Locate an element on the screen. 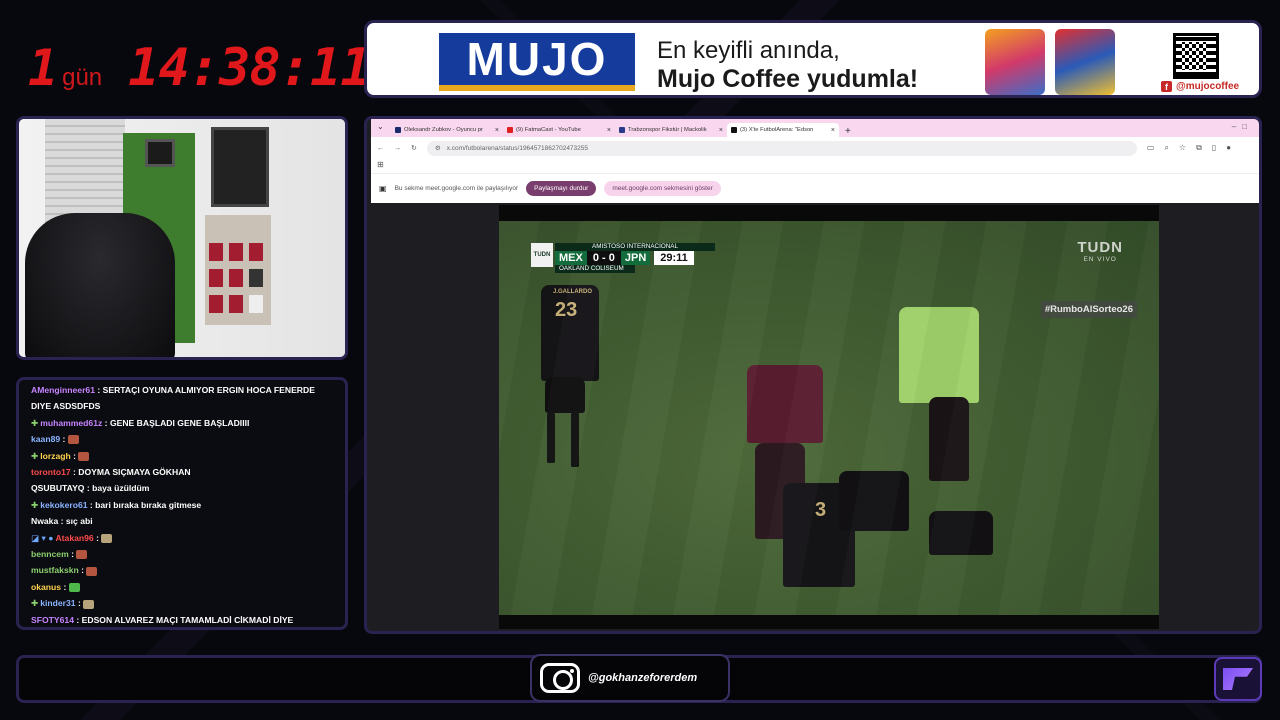 The width and height of the screenshot is (1280, 720). chat-text: bari bıraka bıraka gitmese is located at coordinates (148, 504).